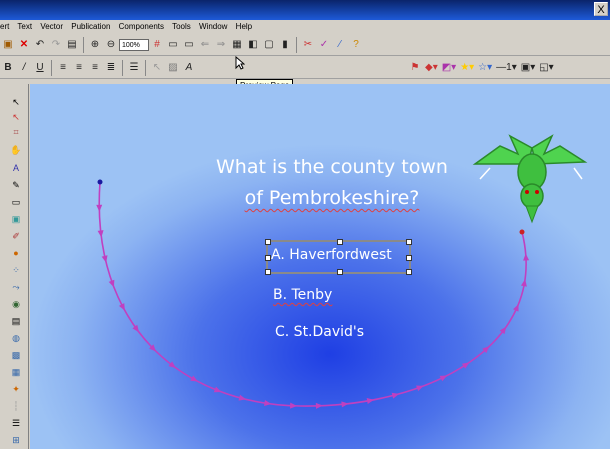  Describe the element at coordinates (16, 321) in the screenshot. I see `table-tool-icon: ▤` at that location.